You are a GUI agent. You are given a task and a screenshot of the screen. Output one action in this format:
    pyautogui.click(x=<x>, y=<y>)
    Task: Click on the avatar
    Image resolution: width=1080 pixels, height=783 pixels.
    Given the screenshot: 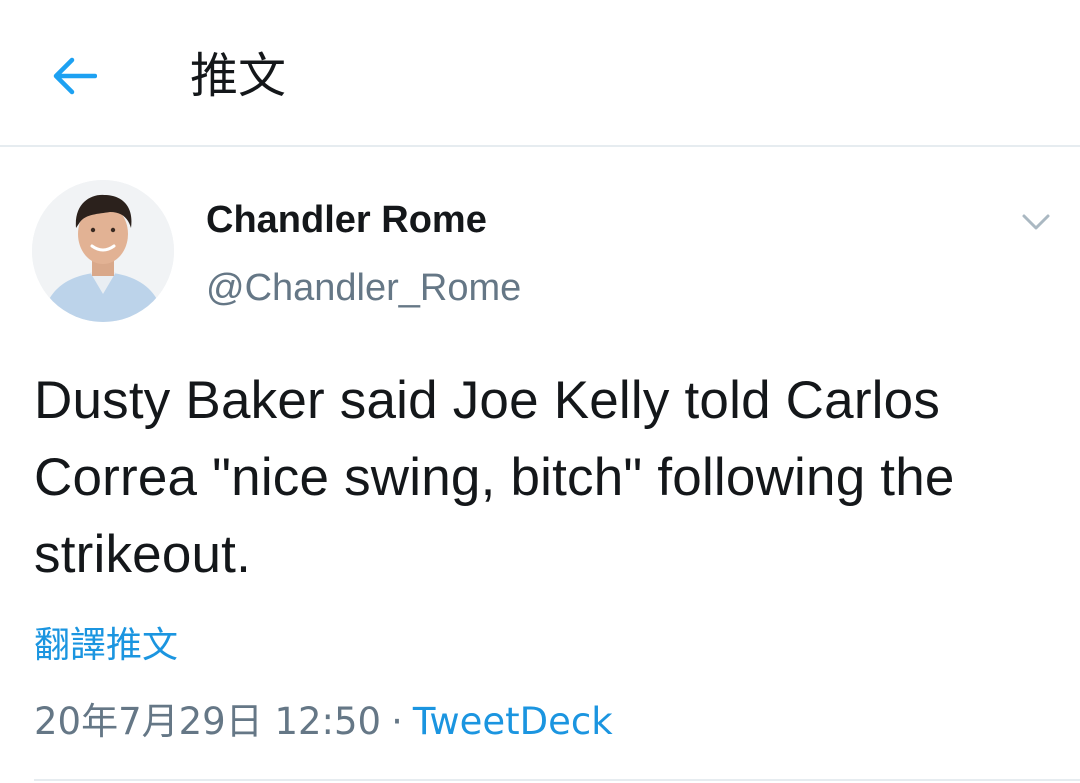 What is the action you would take?
    pyautogui.click(x=103, y=251)
    